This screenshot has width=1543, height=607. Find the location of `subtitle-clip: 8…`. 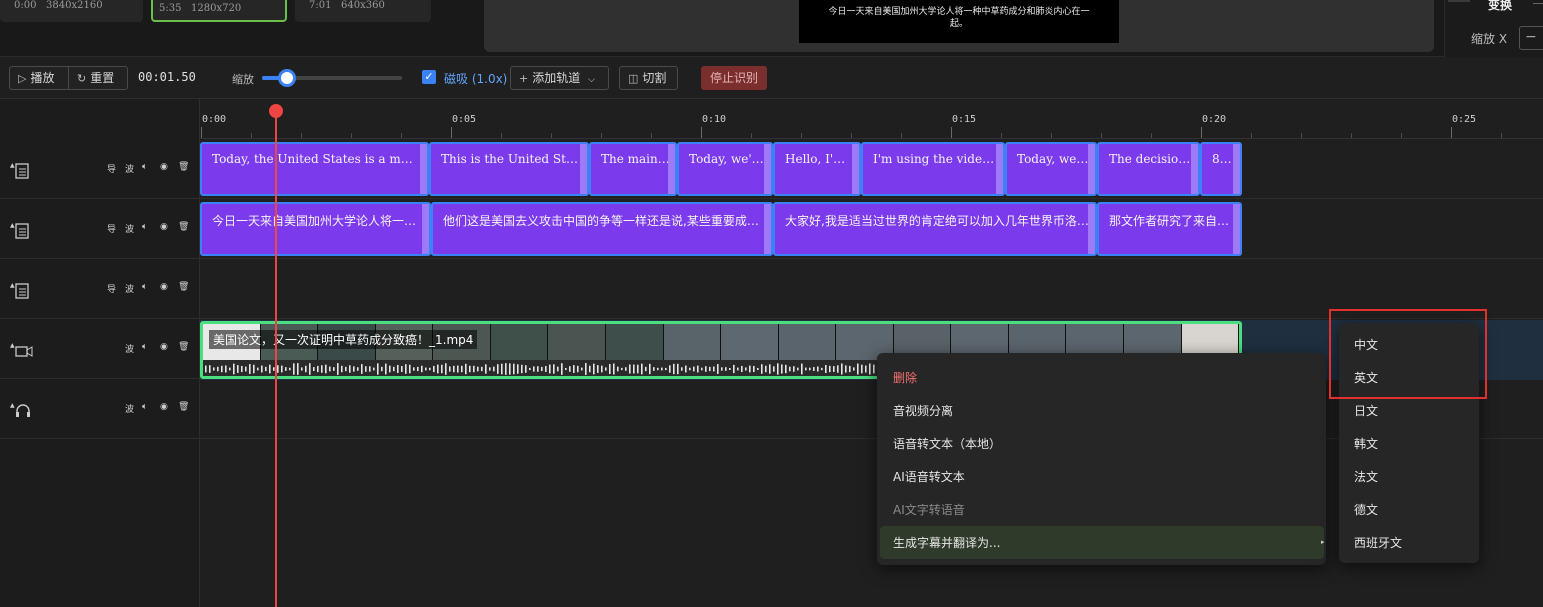

subtitle-clip: 8… is located at coordinates (1221, 169).